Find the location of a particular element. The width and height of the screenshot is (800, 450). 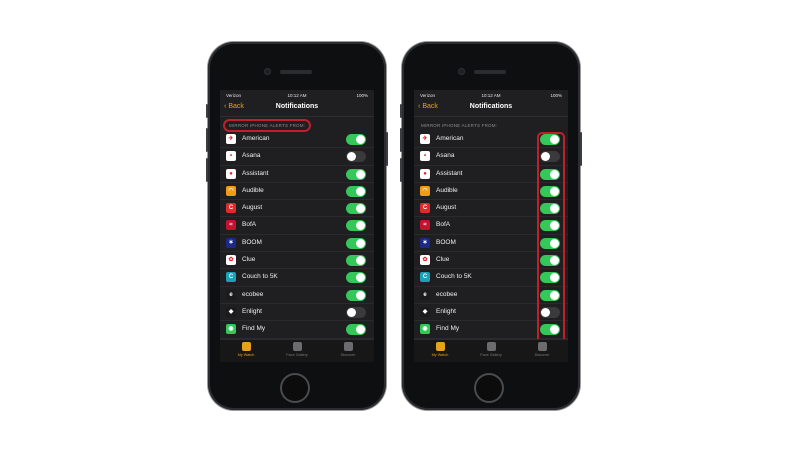

list-item: ≈ BofA is located at coordinates (297, 226).